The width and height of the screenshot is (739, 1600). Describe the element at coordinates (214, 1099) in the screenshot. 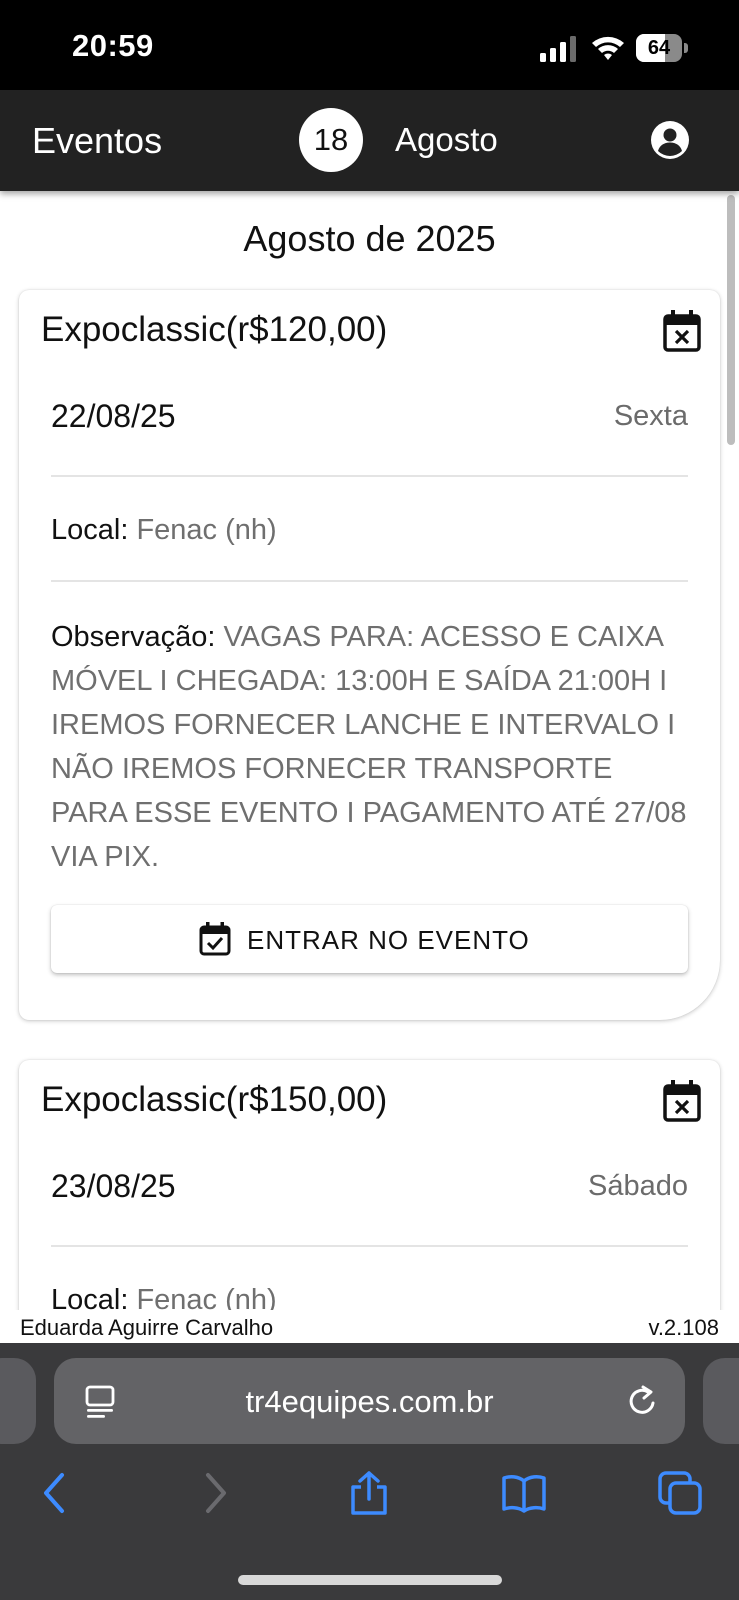

I see `event-title: Expoclassic(r$150,00)` at that location.